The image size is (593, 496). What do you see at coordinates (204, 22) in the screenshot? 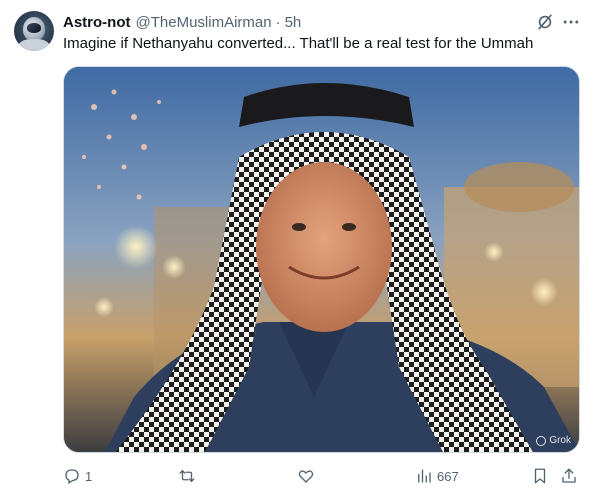
I see `user-handle: @TheMuslimAirman` at bounding box center [204, 22].